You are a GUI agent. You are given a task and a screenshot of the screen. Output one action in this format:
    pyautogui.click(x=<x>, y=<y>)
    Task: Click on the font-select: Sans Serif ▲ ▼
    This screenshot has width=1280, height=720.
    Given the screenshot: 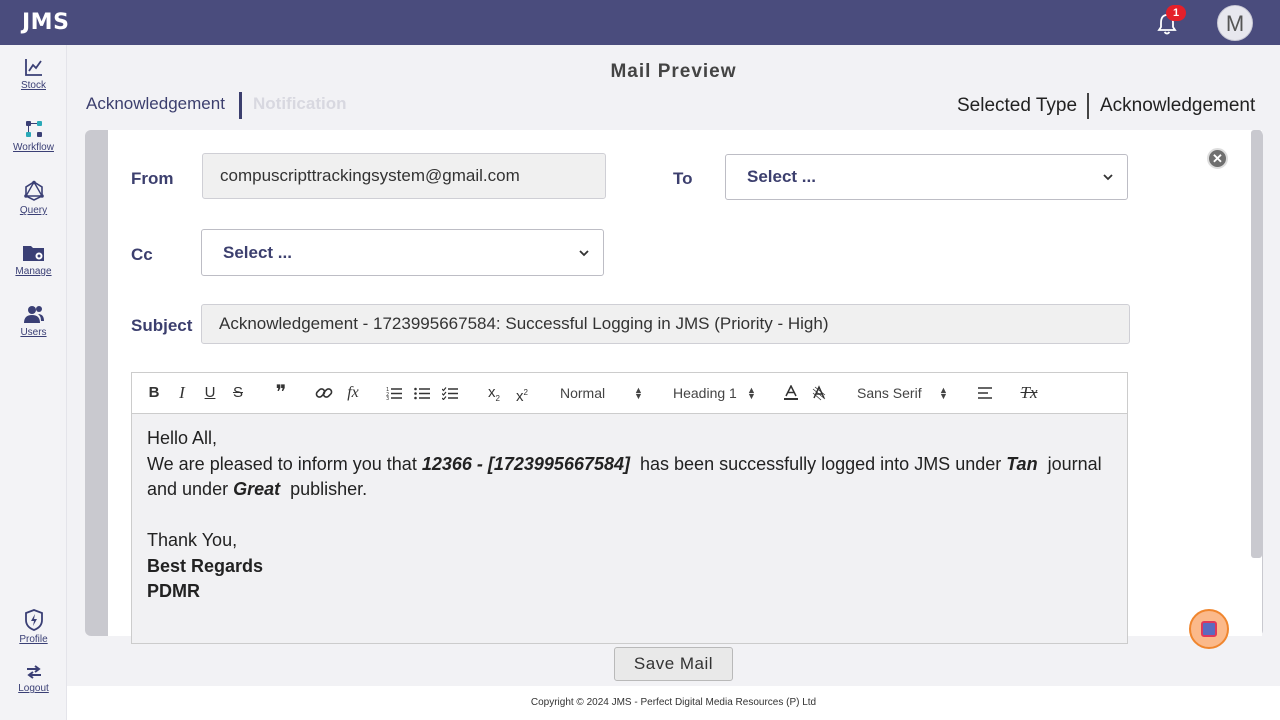 What is the action you would take?
    pyautogui.click(x=904, y=393)
    